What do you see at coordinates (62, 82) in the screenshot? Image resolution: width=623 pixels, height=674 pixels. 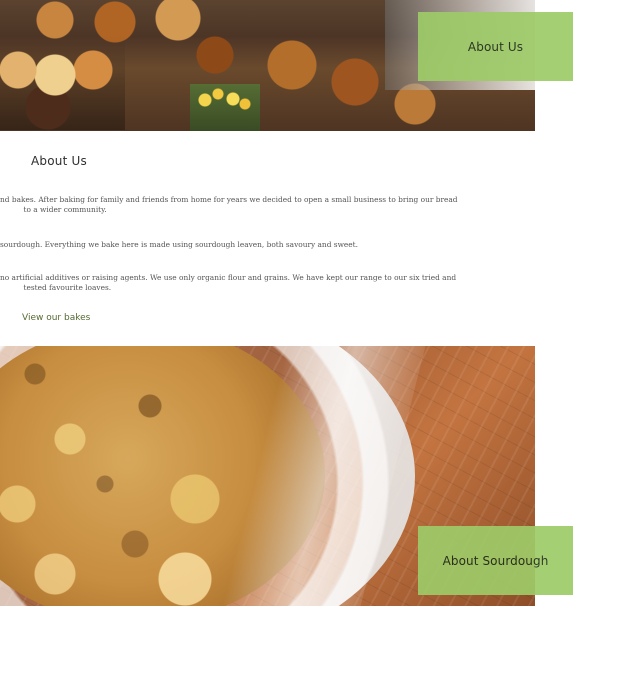 I see `pastry-display-image` at bounding box center [62, 82].